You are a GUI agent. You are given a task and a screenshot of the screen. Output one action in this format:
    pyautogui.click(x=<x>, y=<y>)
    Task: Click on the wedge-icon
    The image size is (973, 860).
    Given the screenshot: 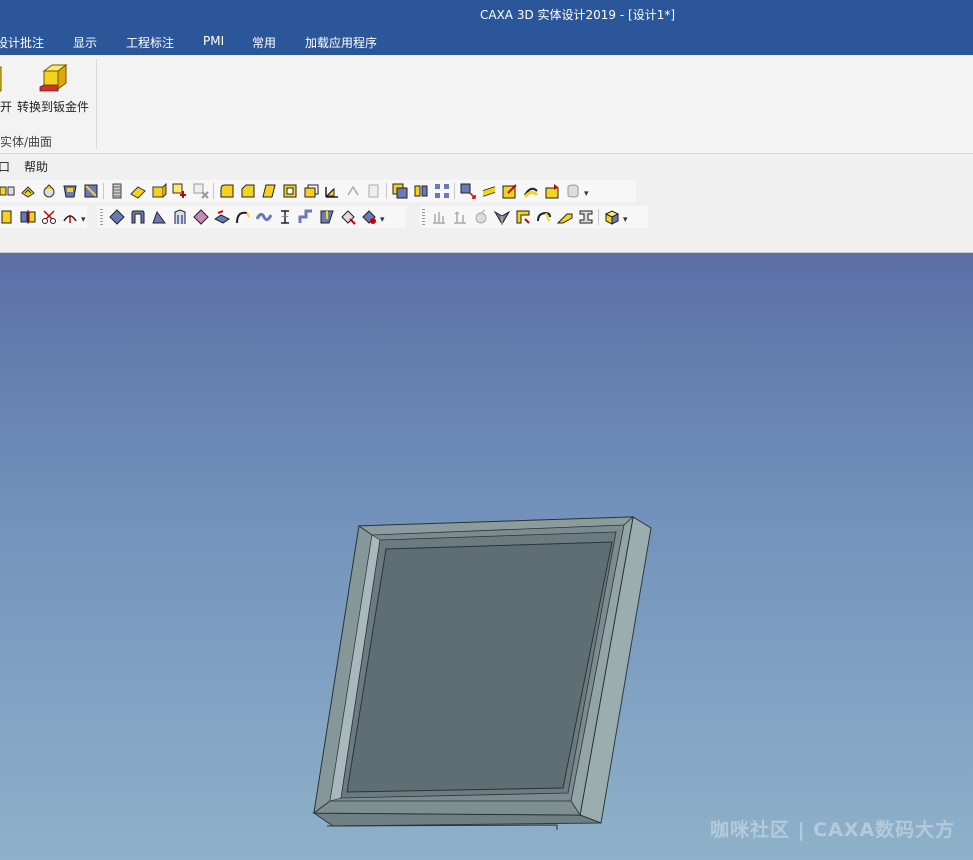 What is the action you would take?
    pyautogui.click(x=159, y=217)
    